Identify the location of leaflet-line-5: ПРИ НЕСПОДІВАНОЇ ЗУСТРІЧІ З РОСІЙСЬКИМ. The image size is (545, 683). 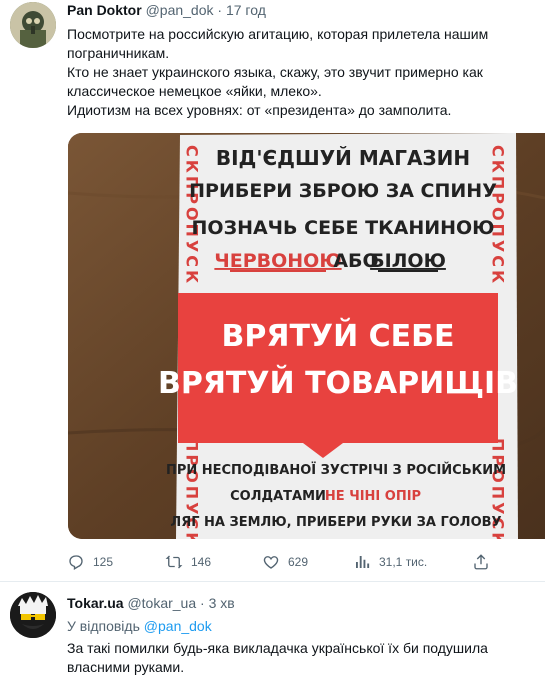
(336, 470).